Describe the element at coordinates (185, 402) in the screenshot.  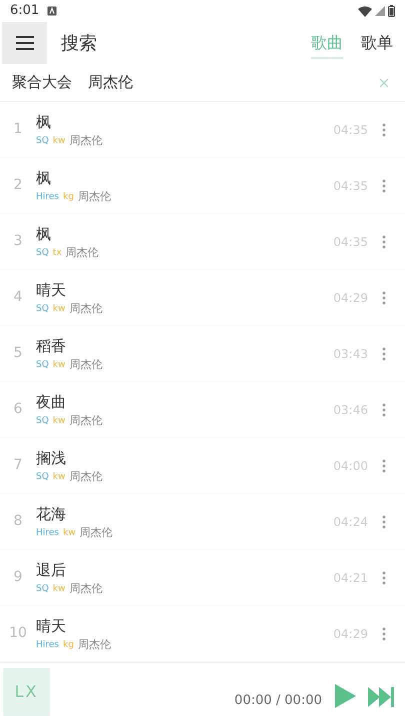
I see `song-title: 夜曲` at that location.